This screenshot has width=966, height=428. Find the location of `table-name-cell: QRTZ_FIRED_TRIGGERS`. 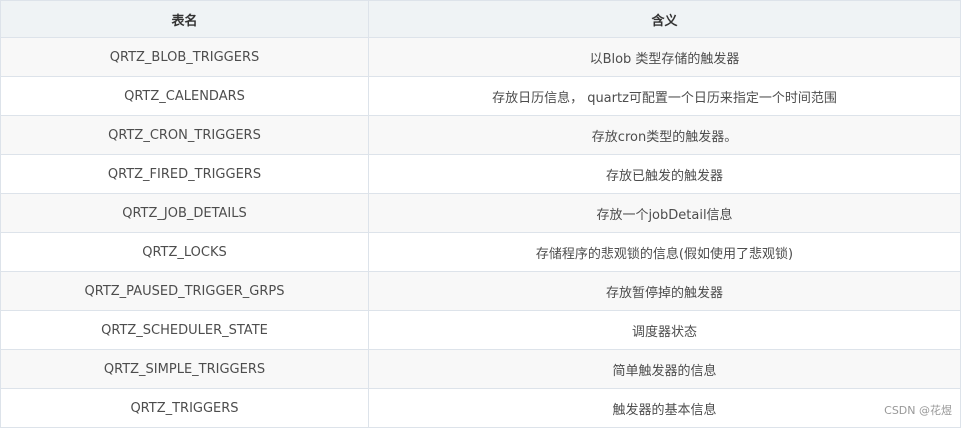

table-name-cell: QRTZ_FIRED_TRIGGERS is located at coordinates (184, 174).